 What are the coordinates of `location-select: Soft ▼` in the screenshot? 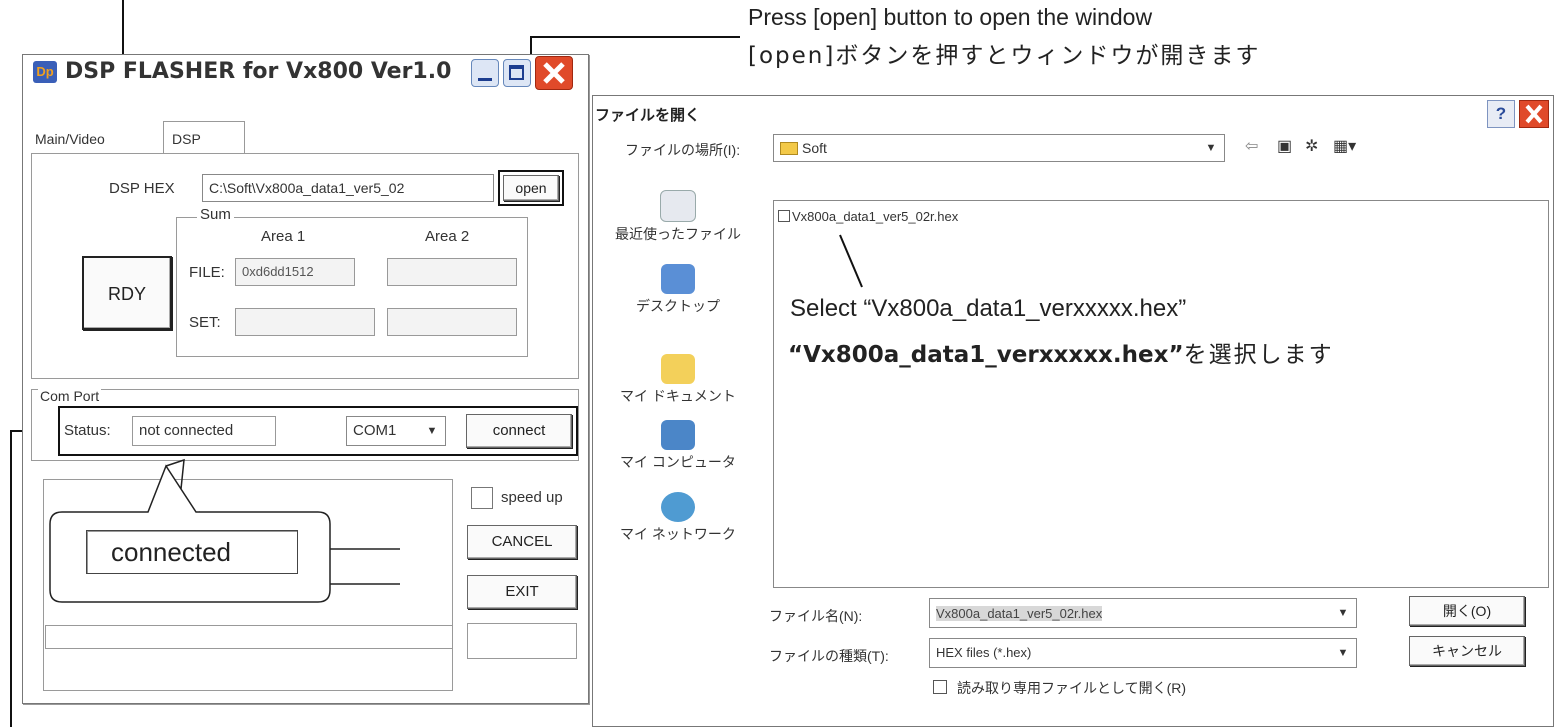 It's located at (999, 148).